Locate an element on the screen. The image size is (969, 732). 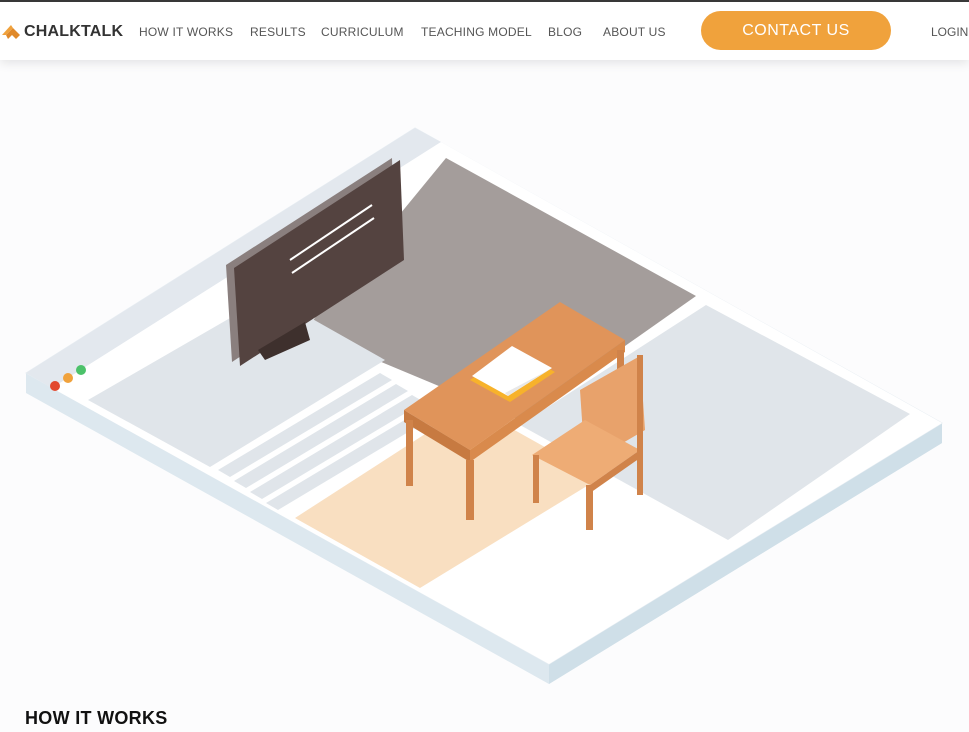
logo: CHALKTALK is located at coordinates (61, 32).